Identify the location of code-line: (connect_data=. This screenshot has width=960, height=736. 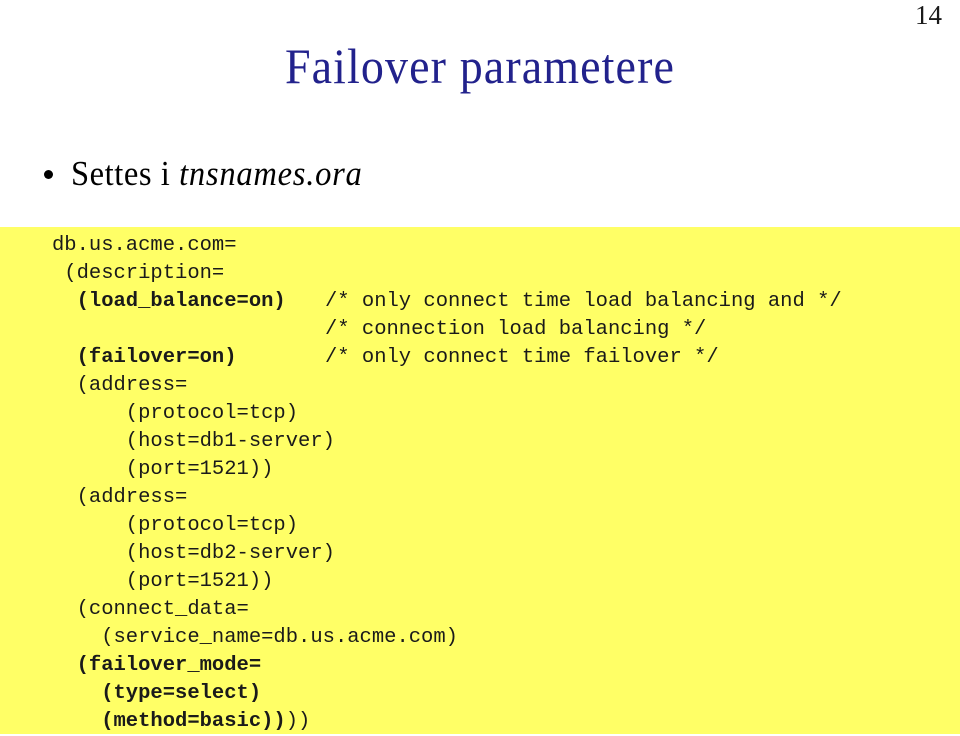
(506, 610).